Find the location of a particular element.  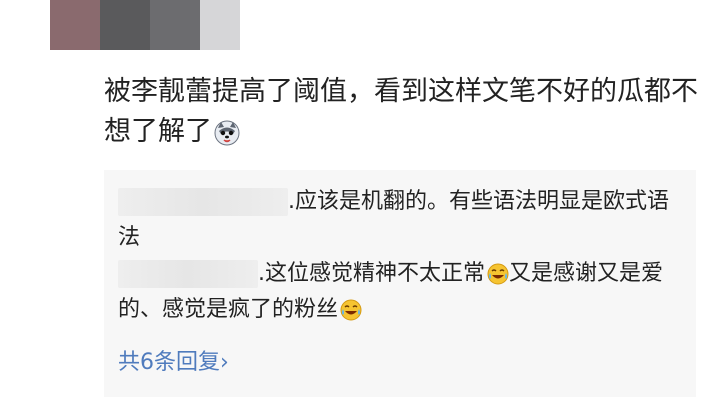

view-all-replies-link: 共6条回复› is located at coordinates (173, 363).